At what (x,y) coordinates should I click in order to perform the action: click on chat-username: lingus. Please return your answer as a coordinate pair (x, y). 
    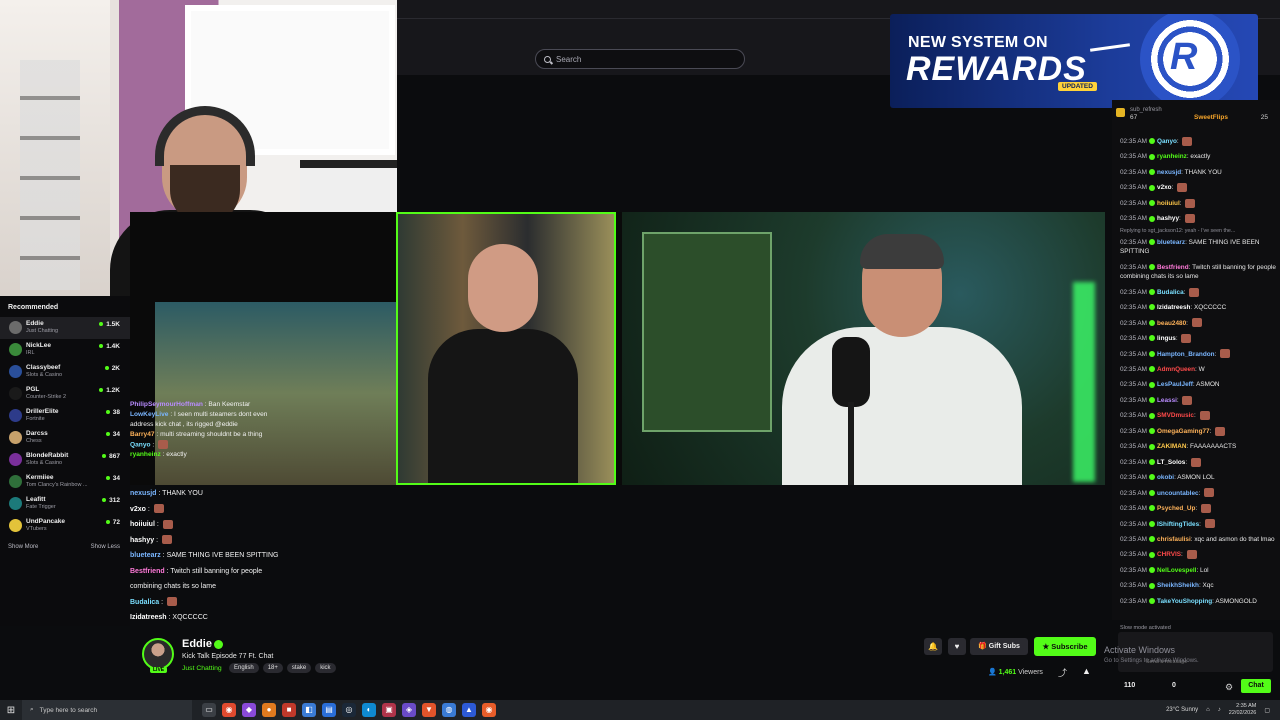
    Looking at the image, I should click on (1166, 338).